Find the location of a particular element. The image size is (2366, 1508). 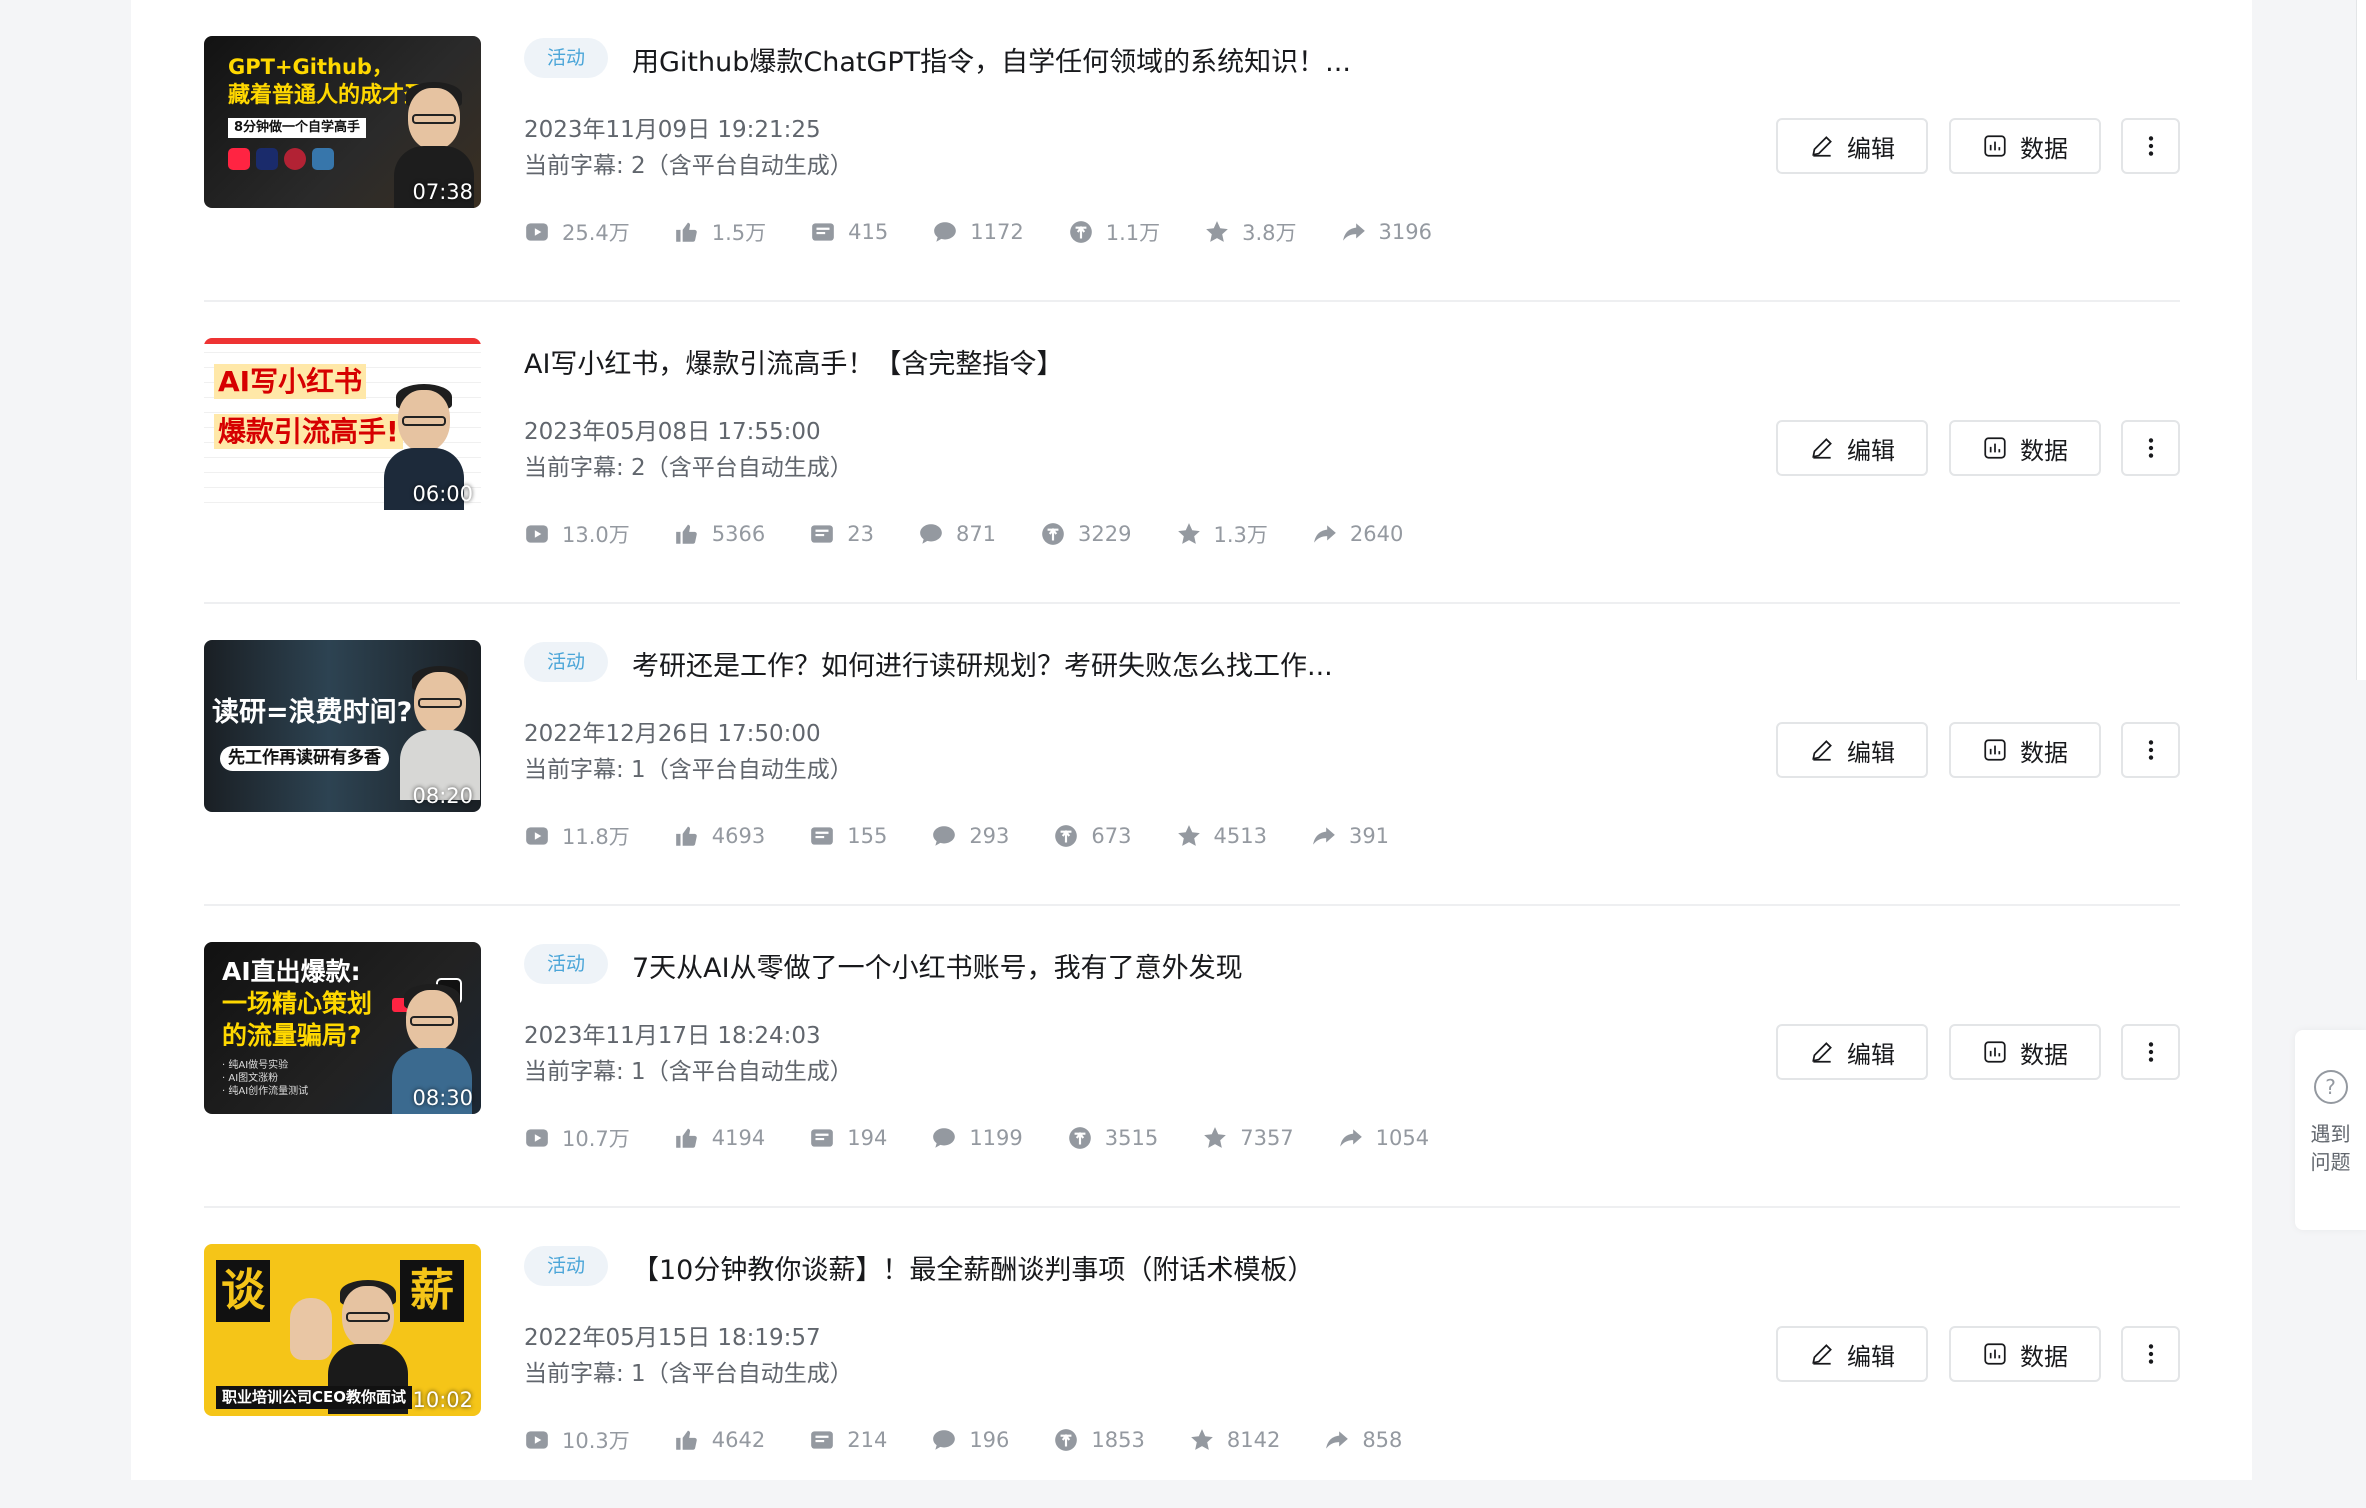

question-mark-icon: ? is located at coordinates (2330, 1087).